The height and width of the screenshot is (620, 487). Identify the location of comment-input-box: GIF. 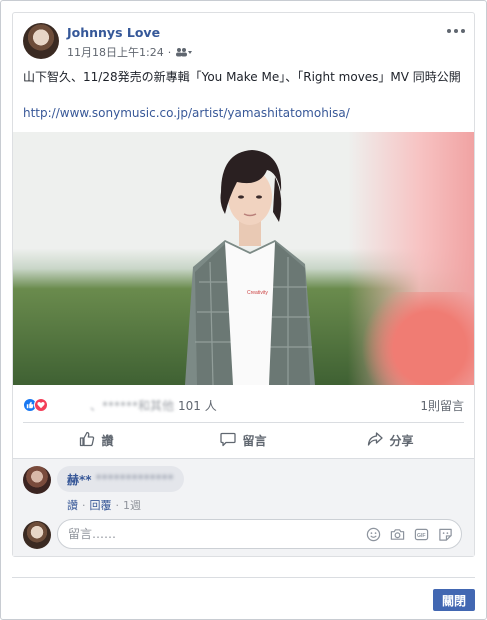
(259, 534).